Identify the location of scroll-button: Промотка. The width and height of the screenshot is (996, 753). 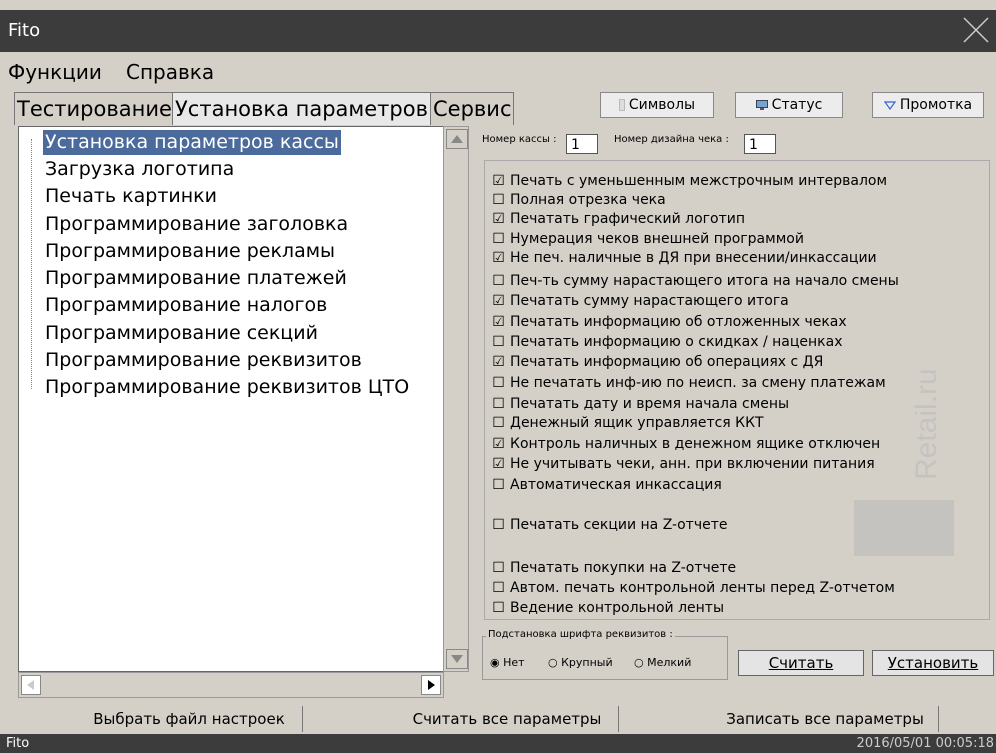
(928, 105).